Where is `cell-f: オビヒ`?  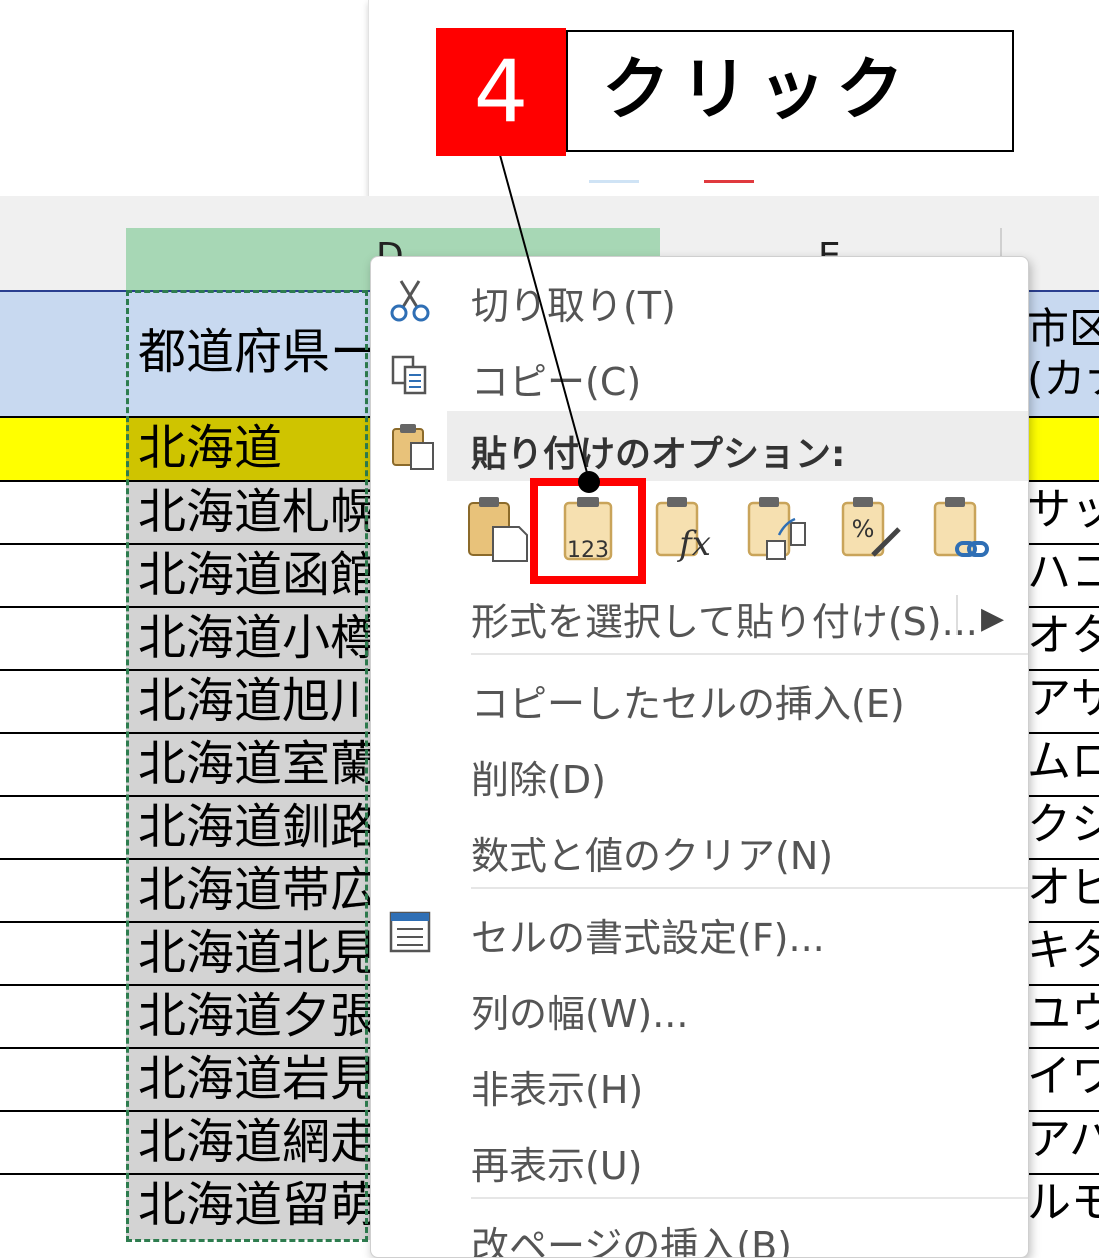
cell-f: オビヒ is located at coordinates (1062, 890).